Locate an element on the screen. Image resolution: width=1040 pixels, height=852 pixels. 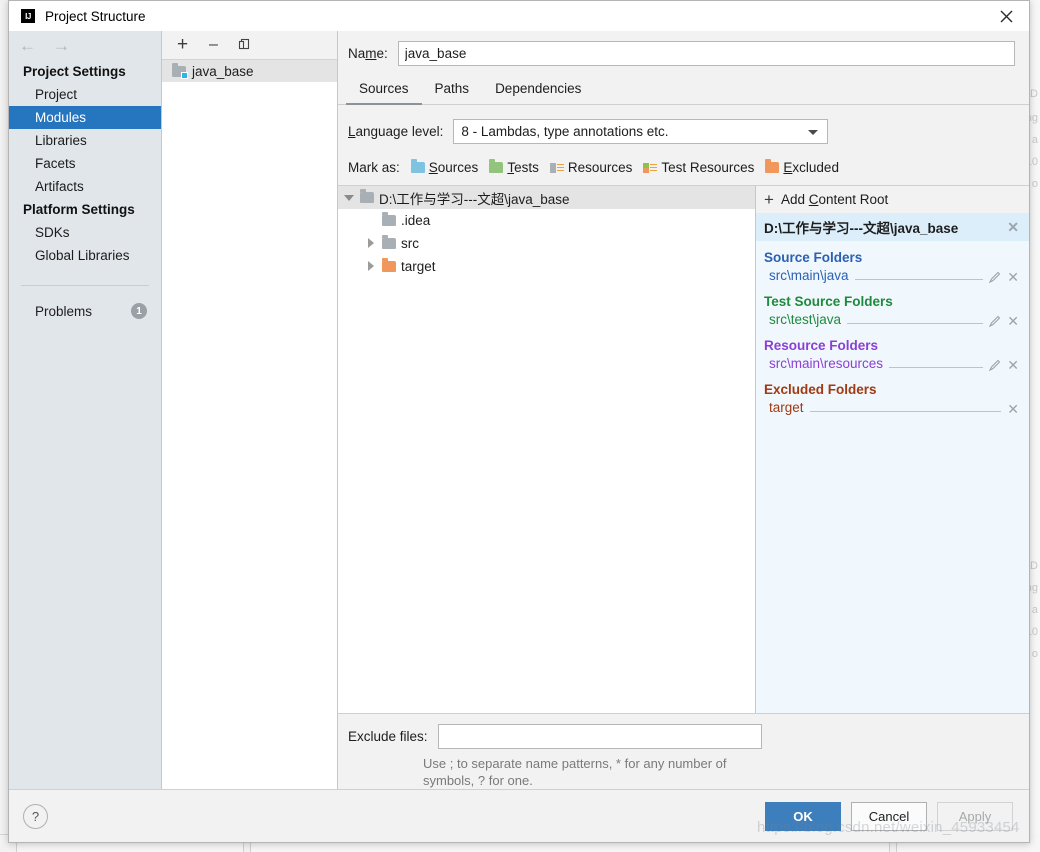
remove-content-root-icon: ✕ is located at coordinates (1013, 227).